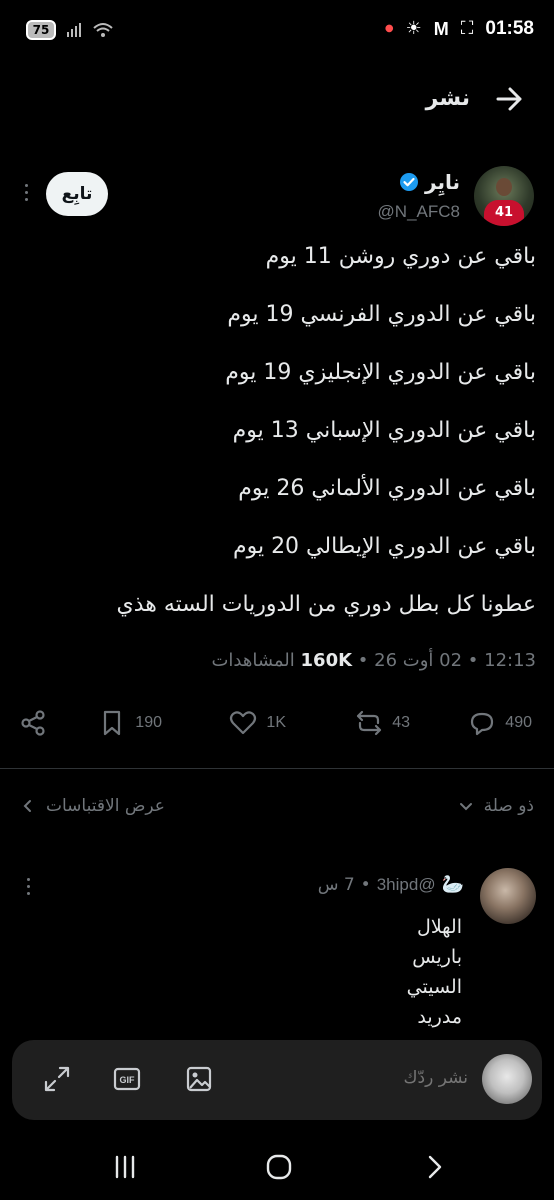  I want to click on brightness-icon: ☀, so click(413, 28).